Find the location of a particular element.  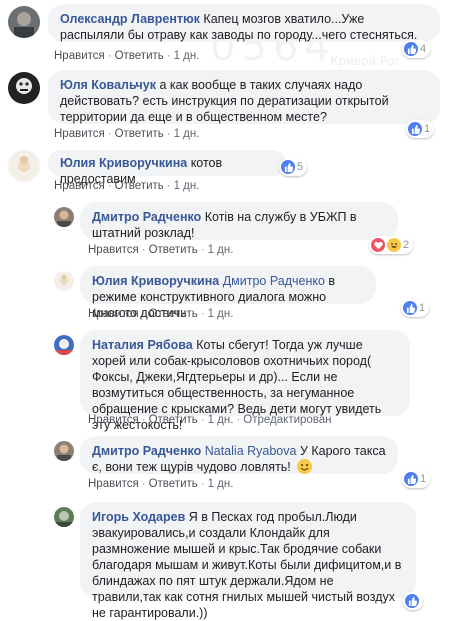

comment-bubble: Юлия Криворучкина котов предоставим is located at coordinates (167, 168).